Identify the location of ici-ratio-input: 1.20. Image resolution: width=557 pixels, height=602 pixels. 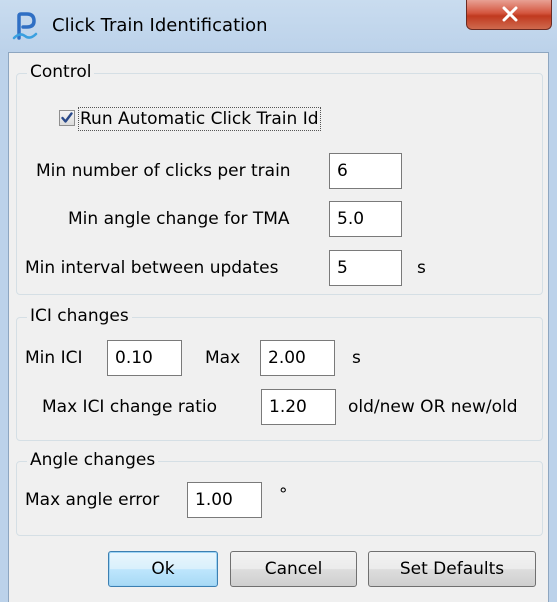
(298, 407).